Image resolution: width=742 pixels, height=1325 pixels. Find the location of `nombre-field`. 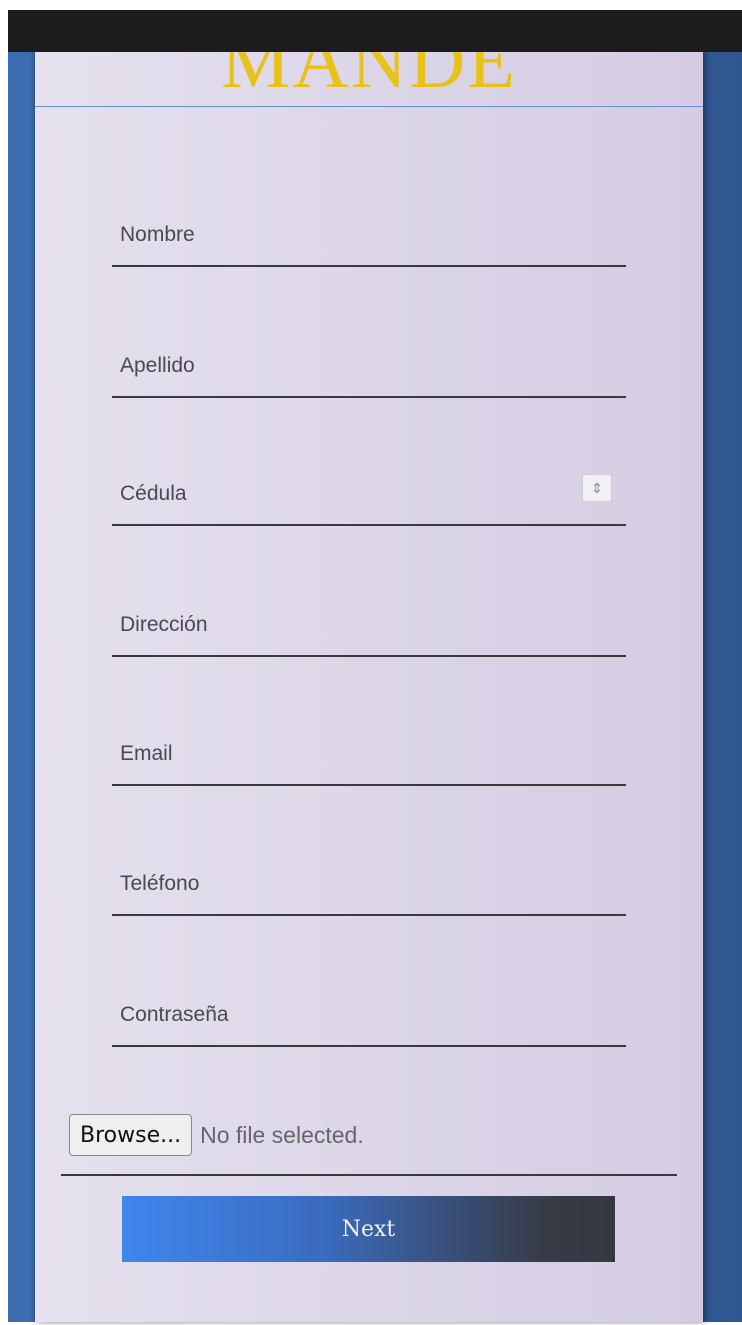

nombre-field is located at coordinates (369, 231).